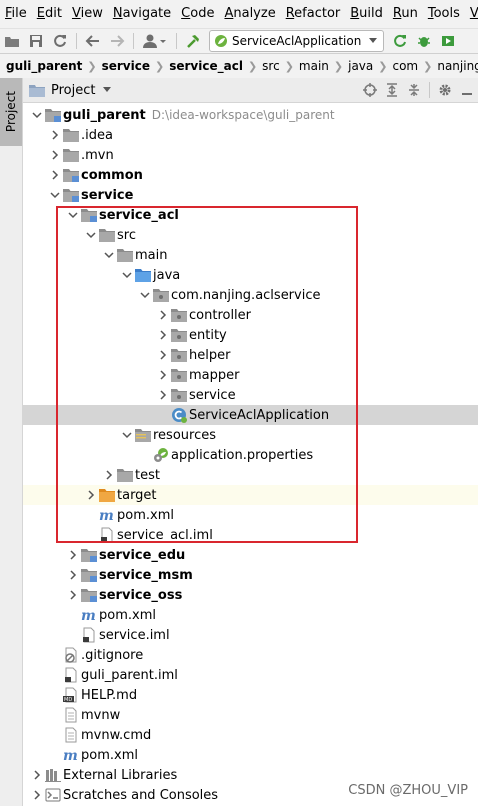 This screenshot has height=806, width=478. Describe the element at coordinates (250, 215) in the screenshot. I see `tree-item: service_acl` at that location.